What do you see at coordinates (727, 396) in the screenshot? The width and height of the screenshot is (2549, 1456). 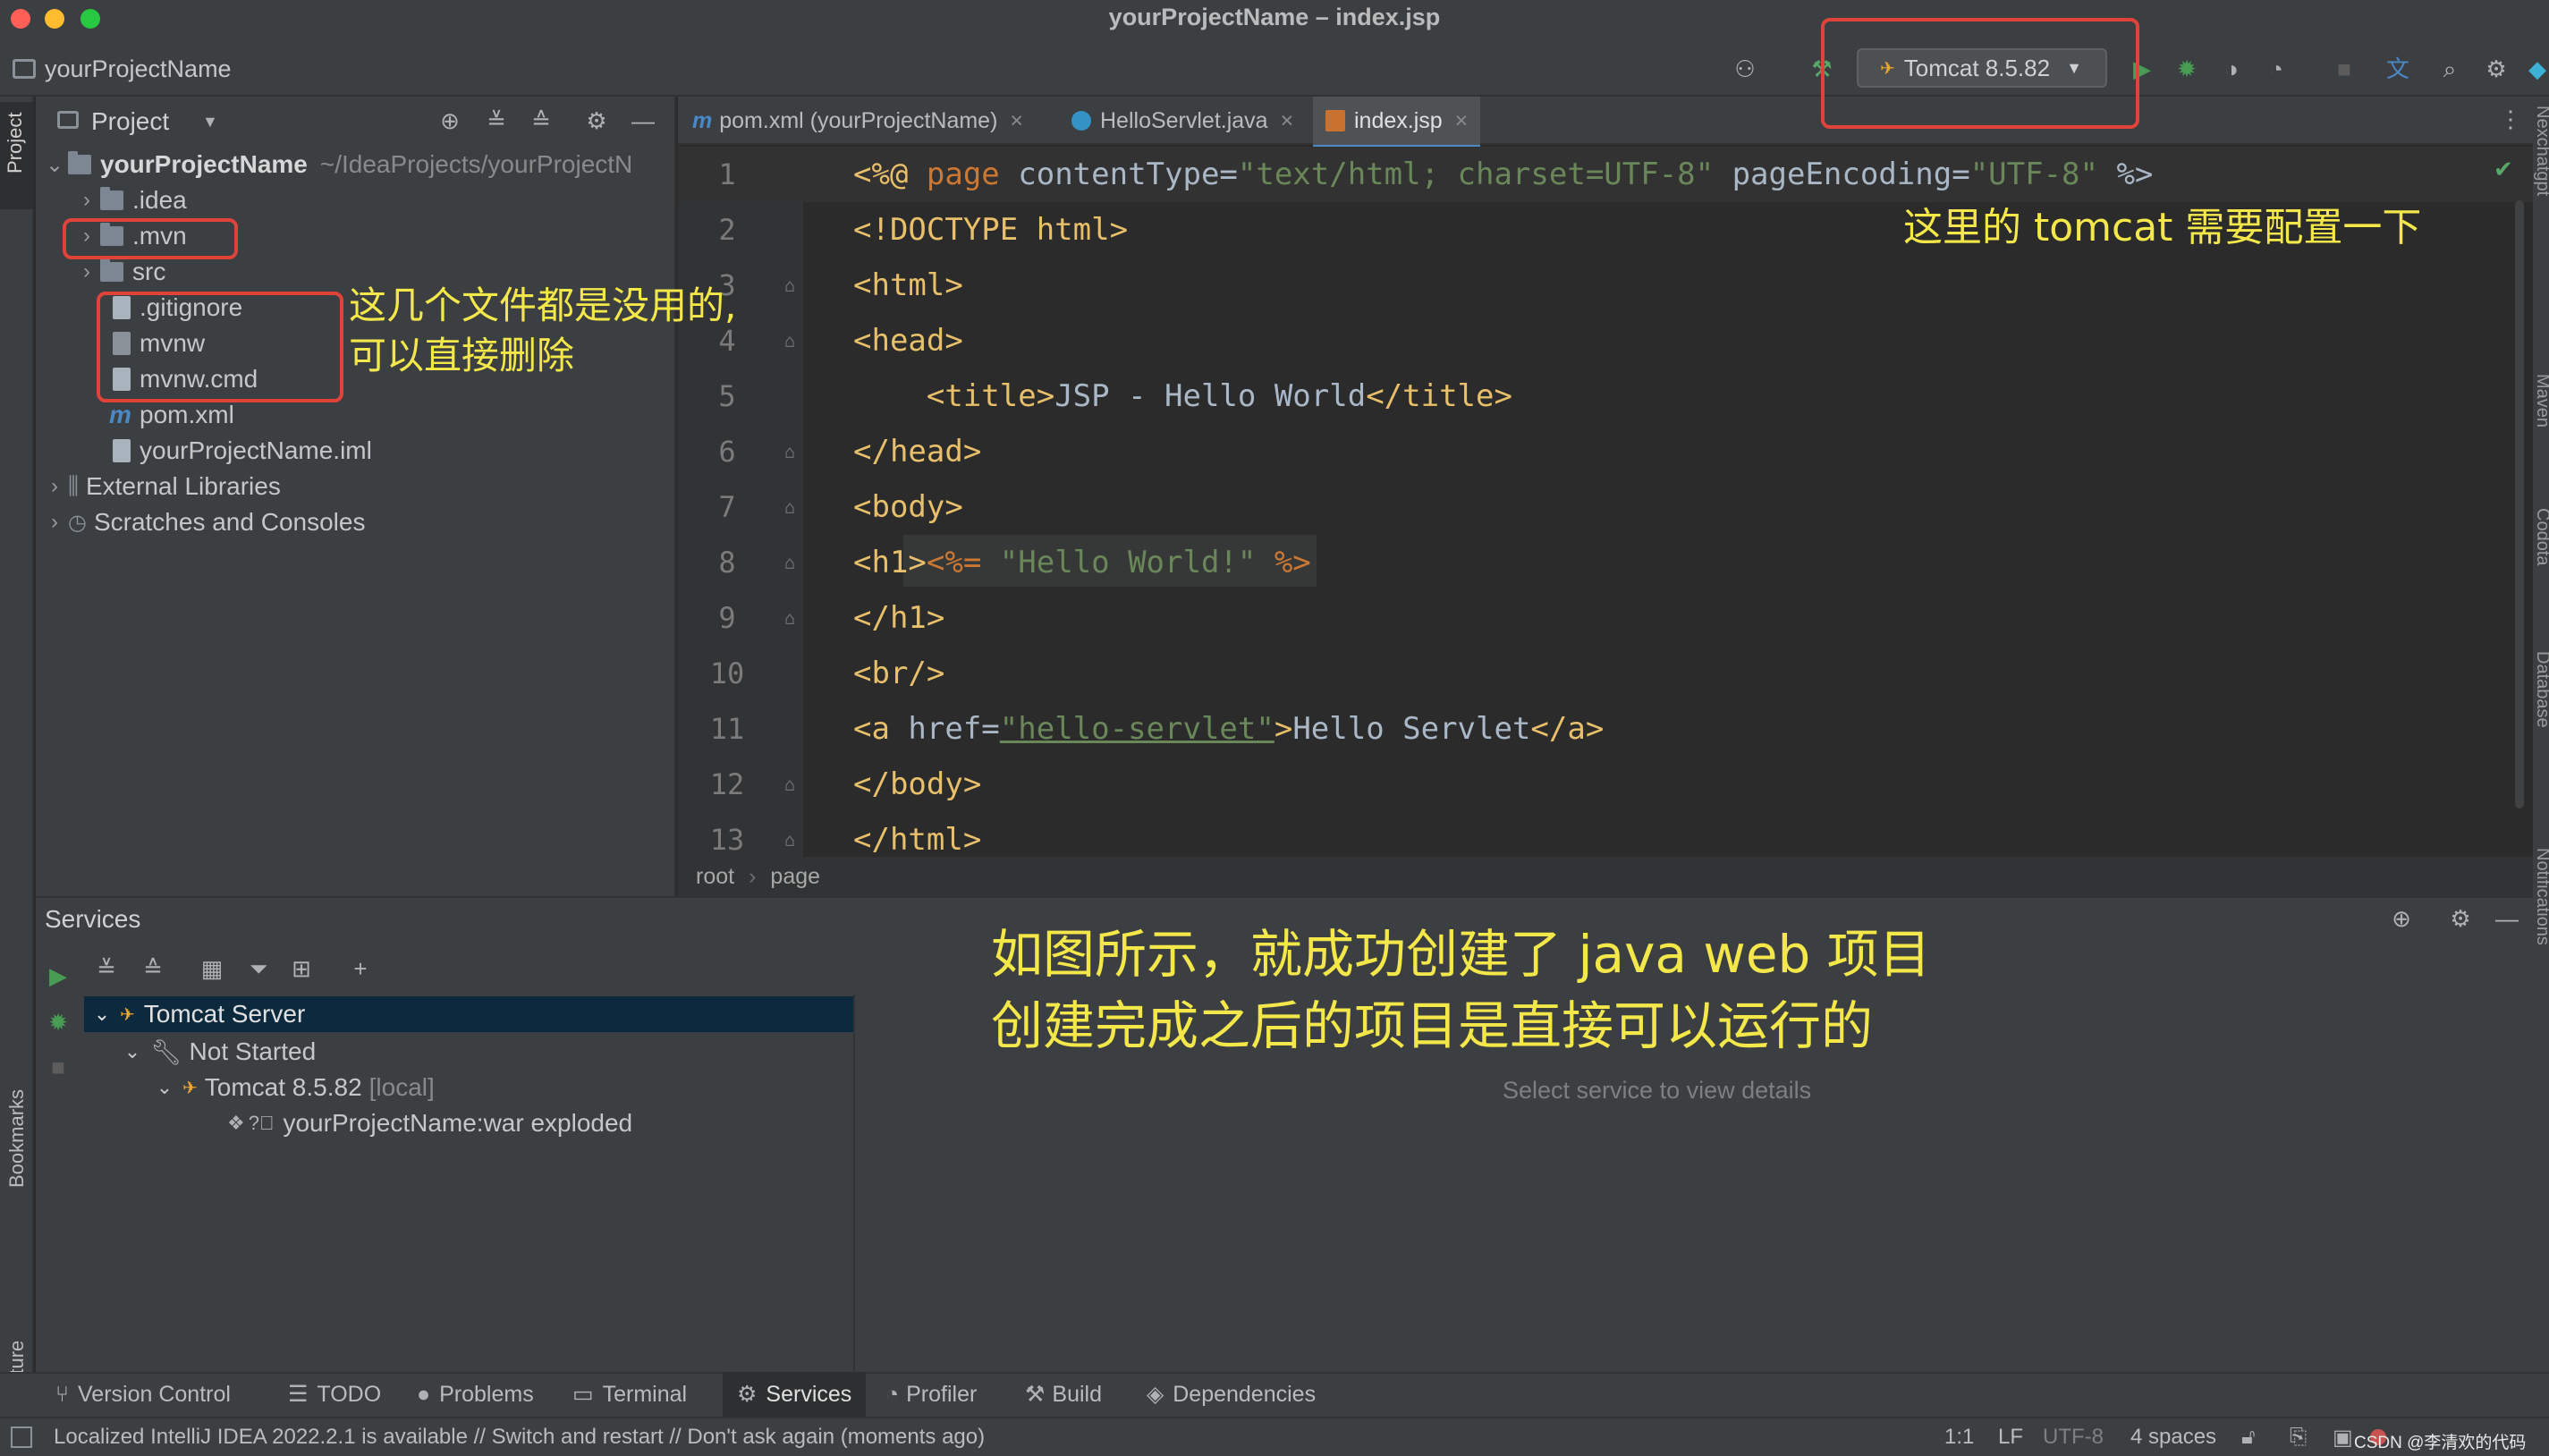 I see `line-number: 5` at bounding box center [727, 396].